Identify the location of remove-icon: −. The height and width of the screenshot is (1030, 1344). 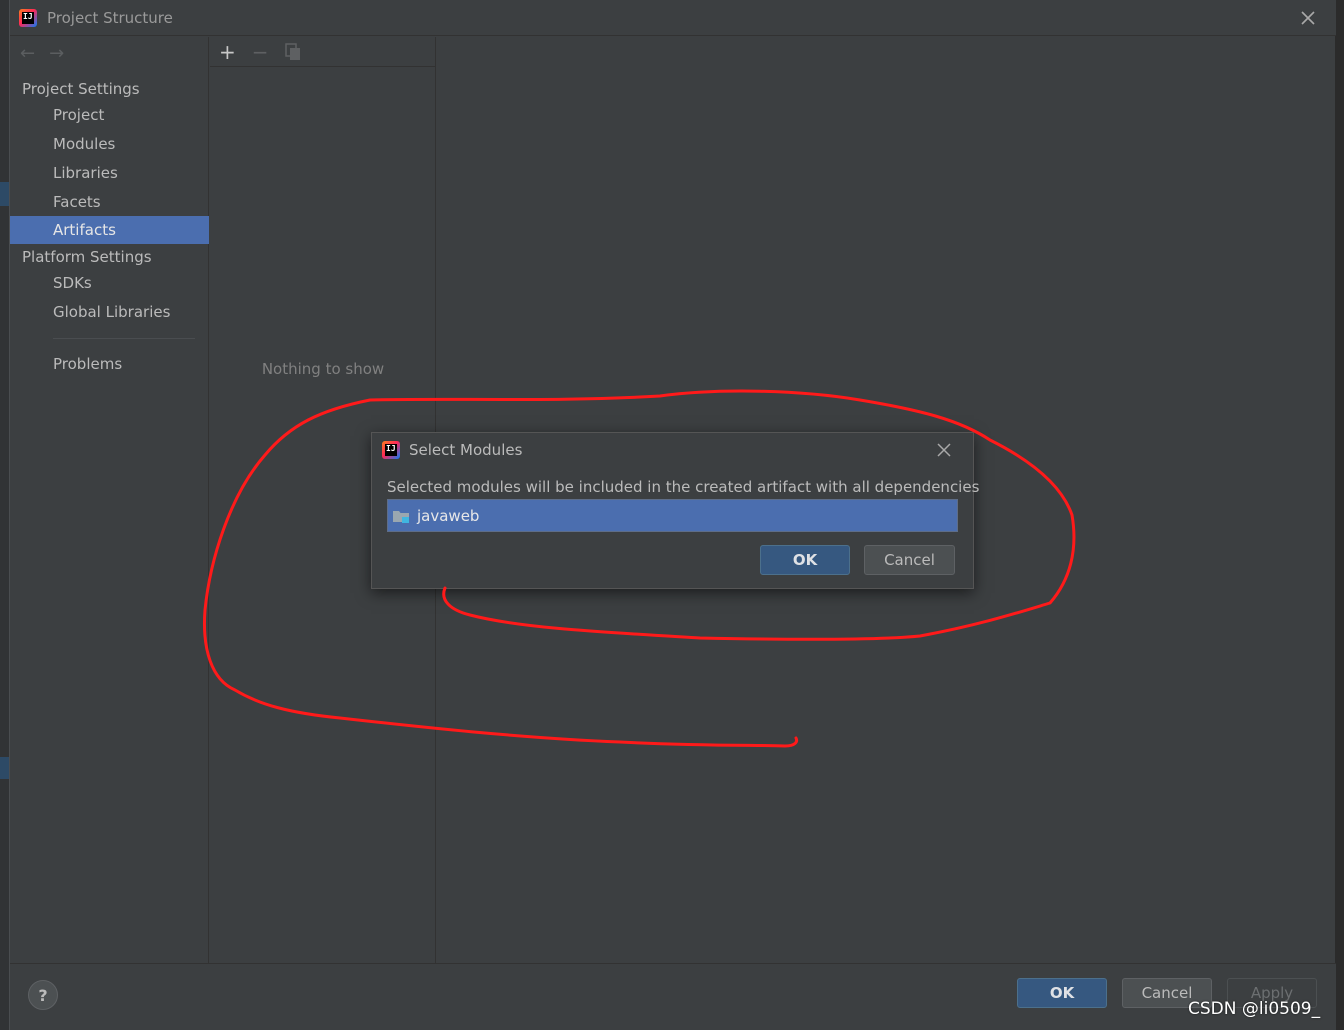
(260, 52).